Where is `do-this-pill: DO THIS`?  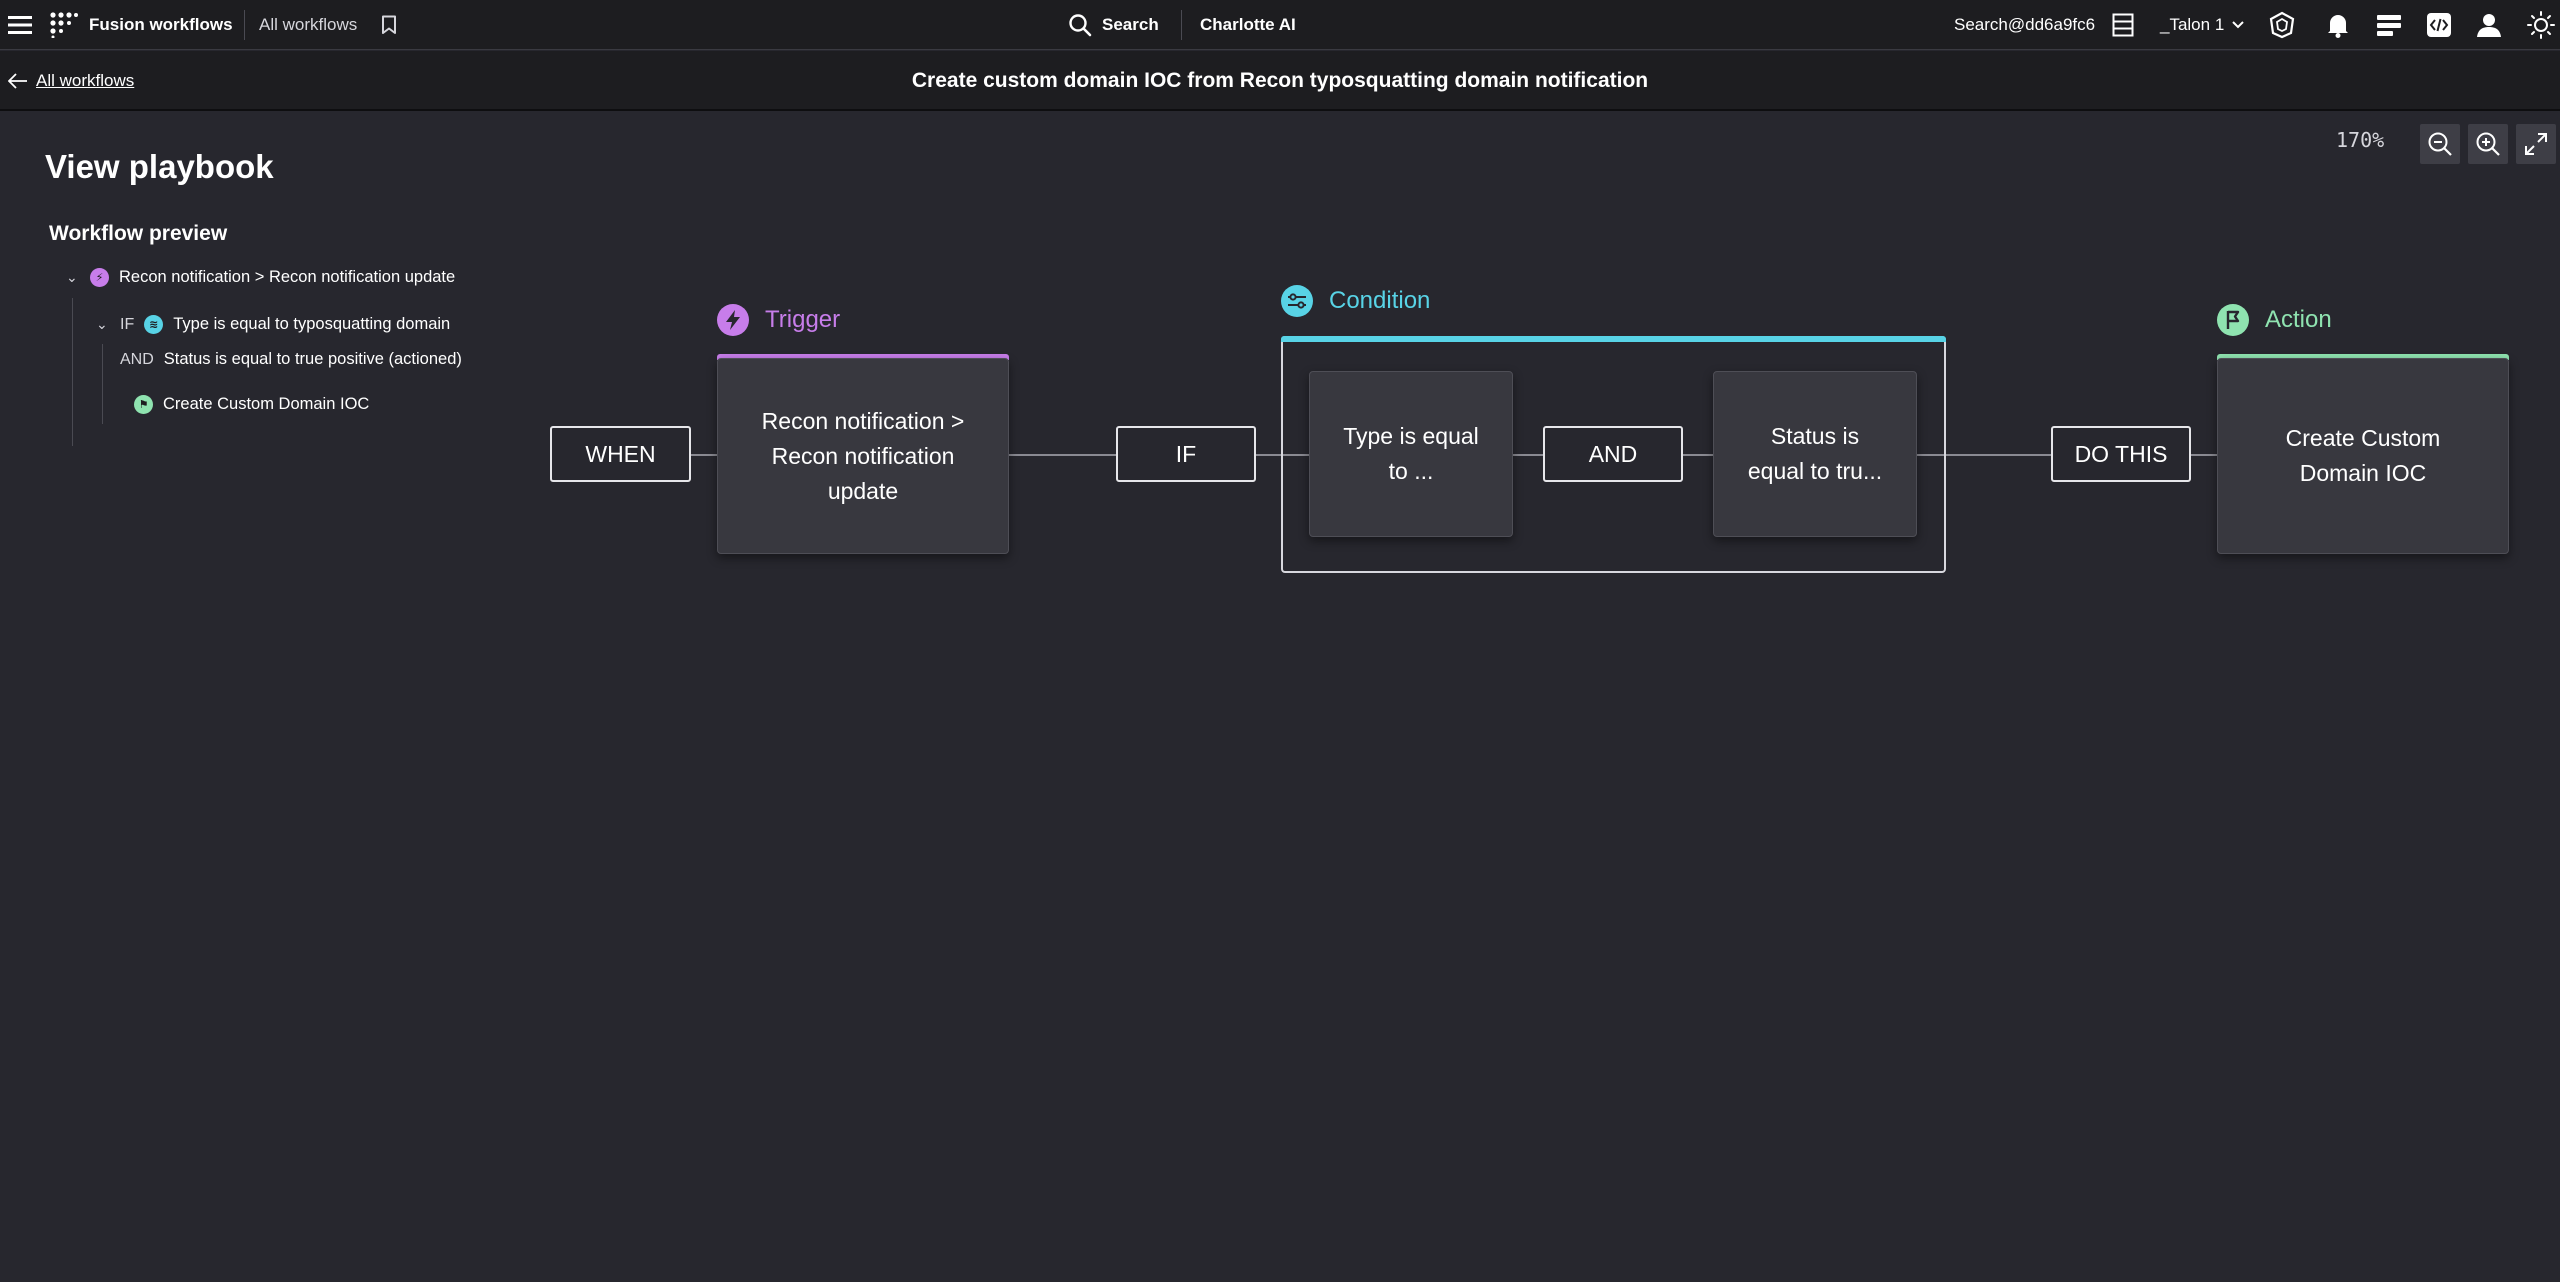
do-this-pill: DO THIS is located at coordinates (2121, 454).